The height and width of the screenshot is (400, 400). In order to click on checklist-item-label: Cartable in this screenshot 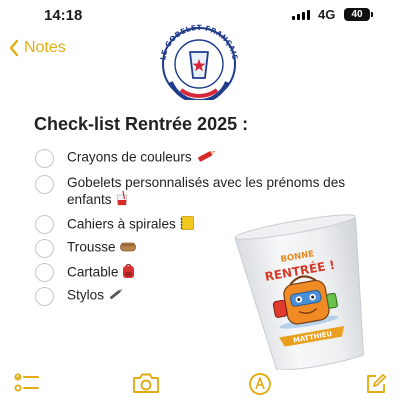, I will do `click(93, 272)`.